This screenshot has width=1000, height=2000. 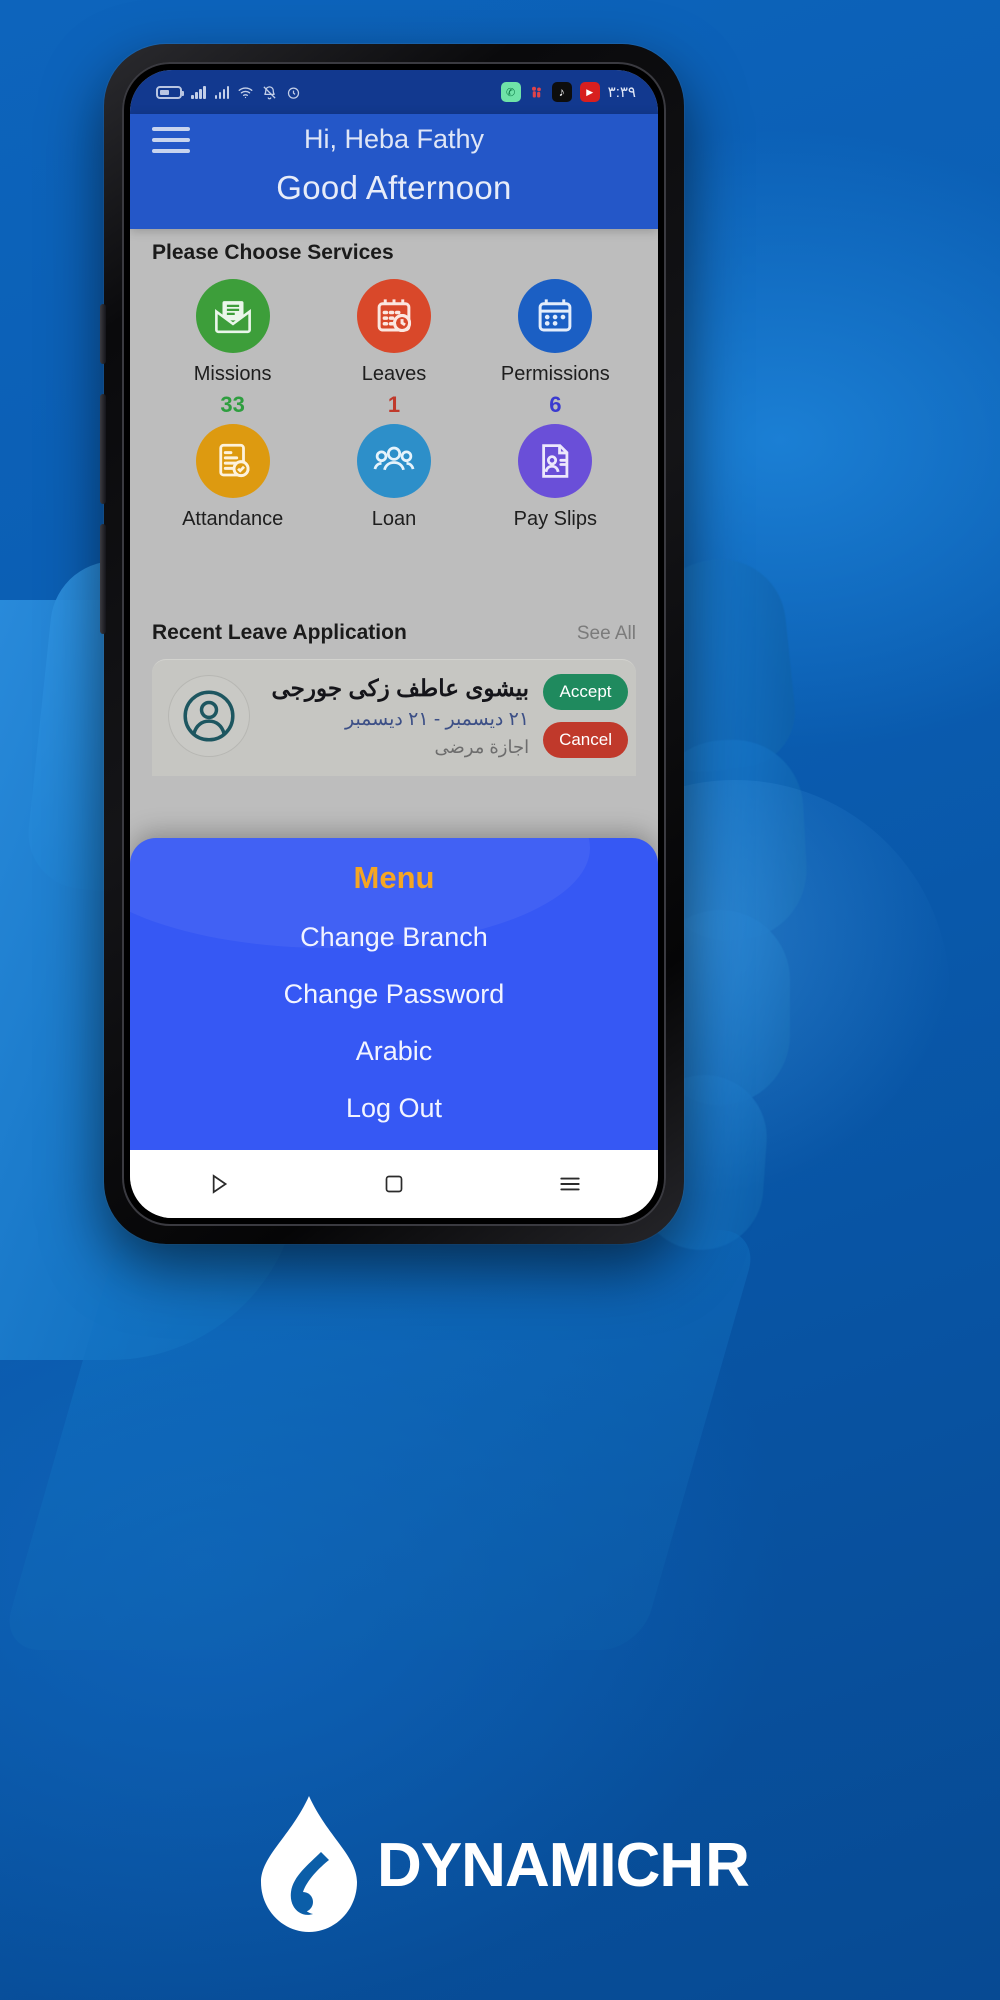 What do you see at coordinates (393, 461) in the screenshot?
I see `group-people-icon` at bounding box center [393, 461].